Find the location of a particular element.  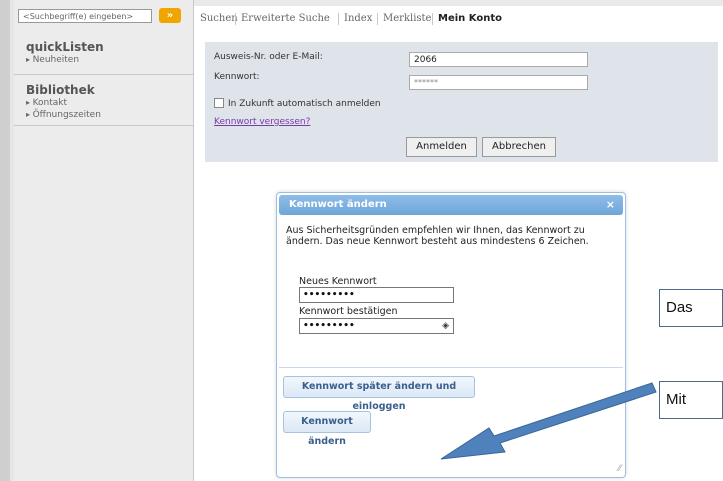

annotation-arrow is located at coordinates (548, 421).